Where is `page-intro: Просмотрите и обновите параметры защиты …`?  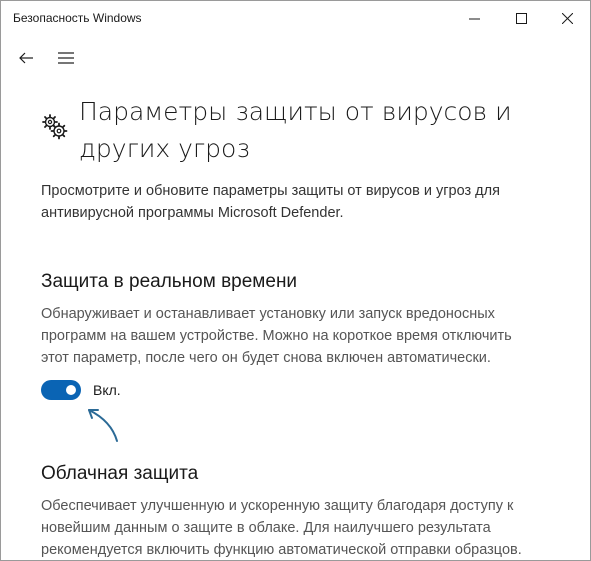 page-intro: Просмотрите и обновите параметры защиты … is located at coordinates (270, 202).